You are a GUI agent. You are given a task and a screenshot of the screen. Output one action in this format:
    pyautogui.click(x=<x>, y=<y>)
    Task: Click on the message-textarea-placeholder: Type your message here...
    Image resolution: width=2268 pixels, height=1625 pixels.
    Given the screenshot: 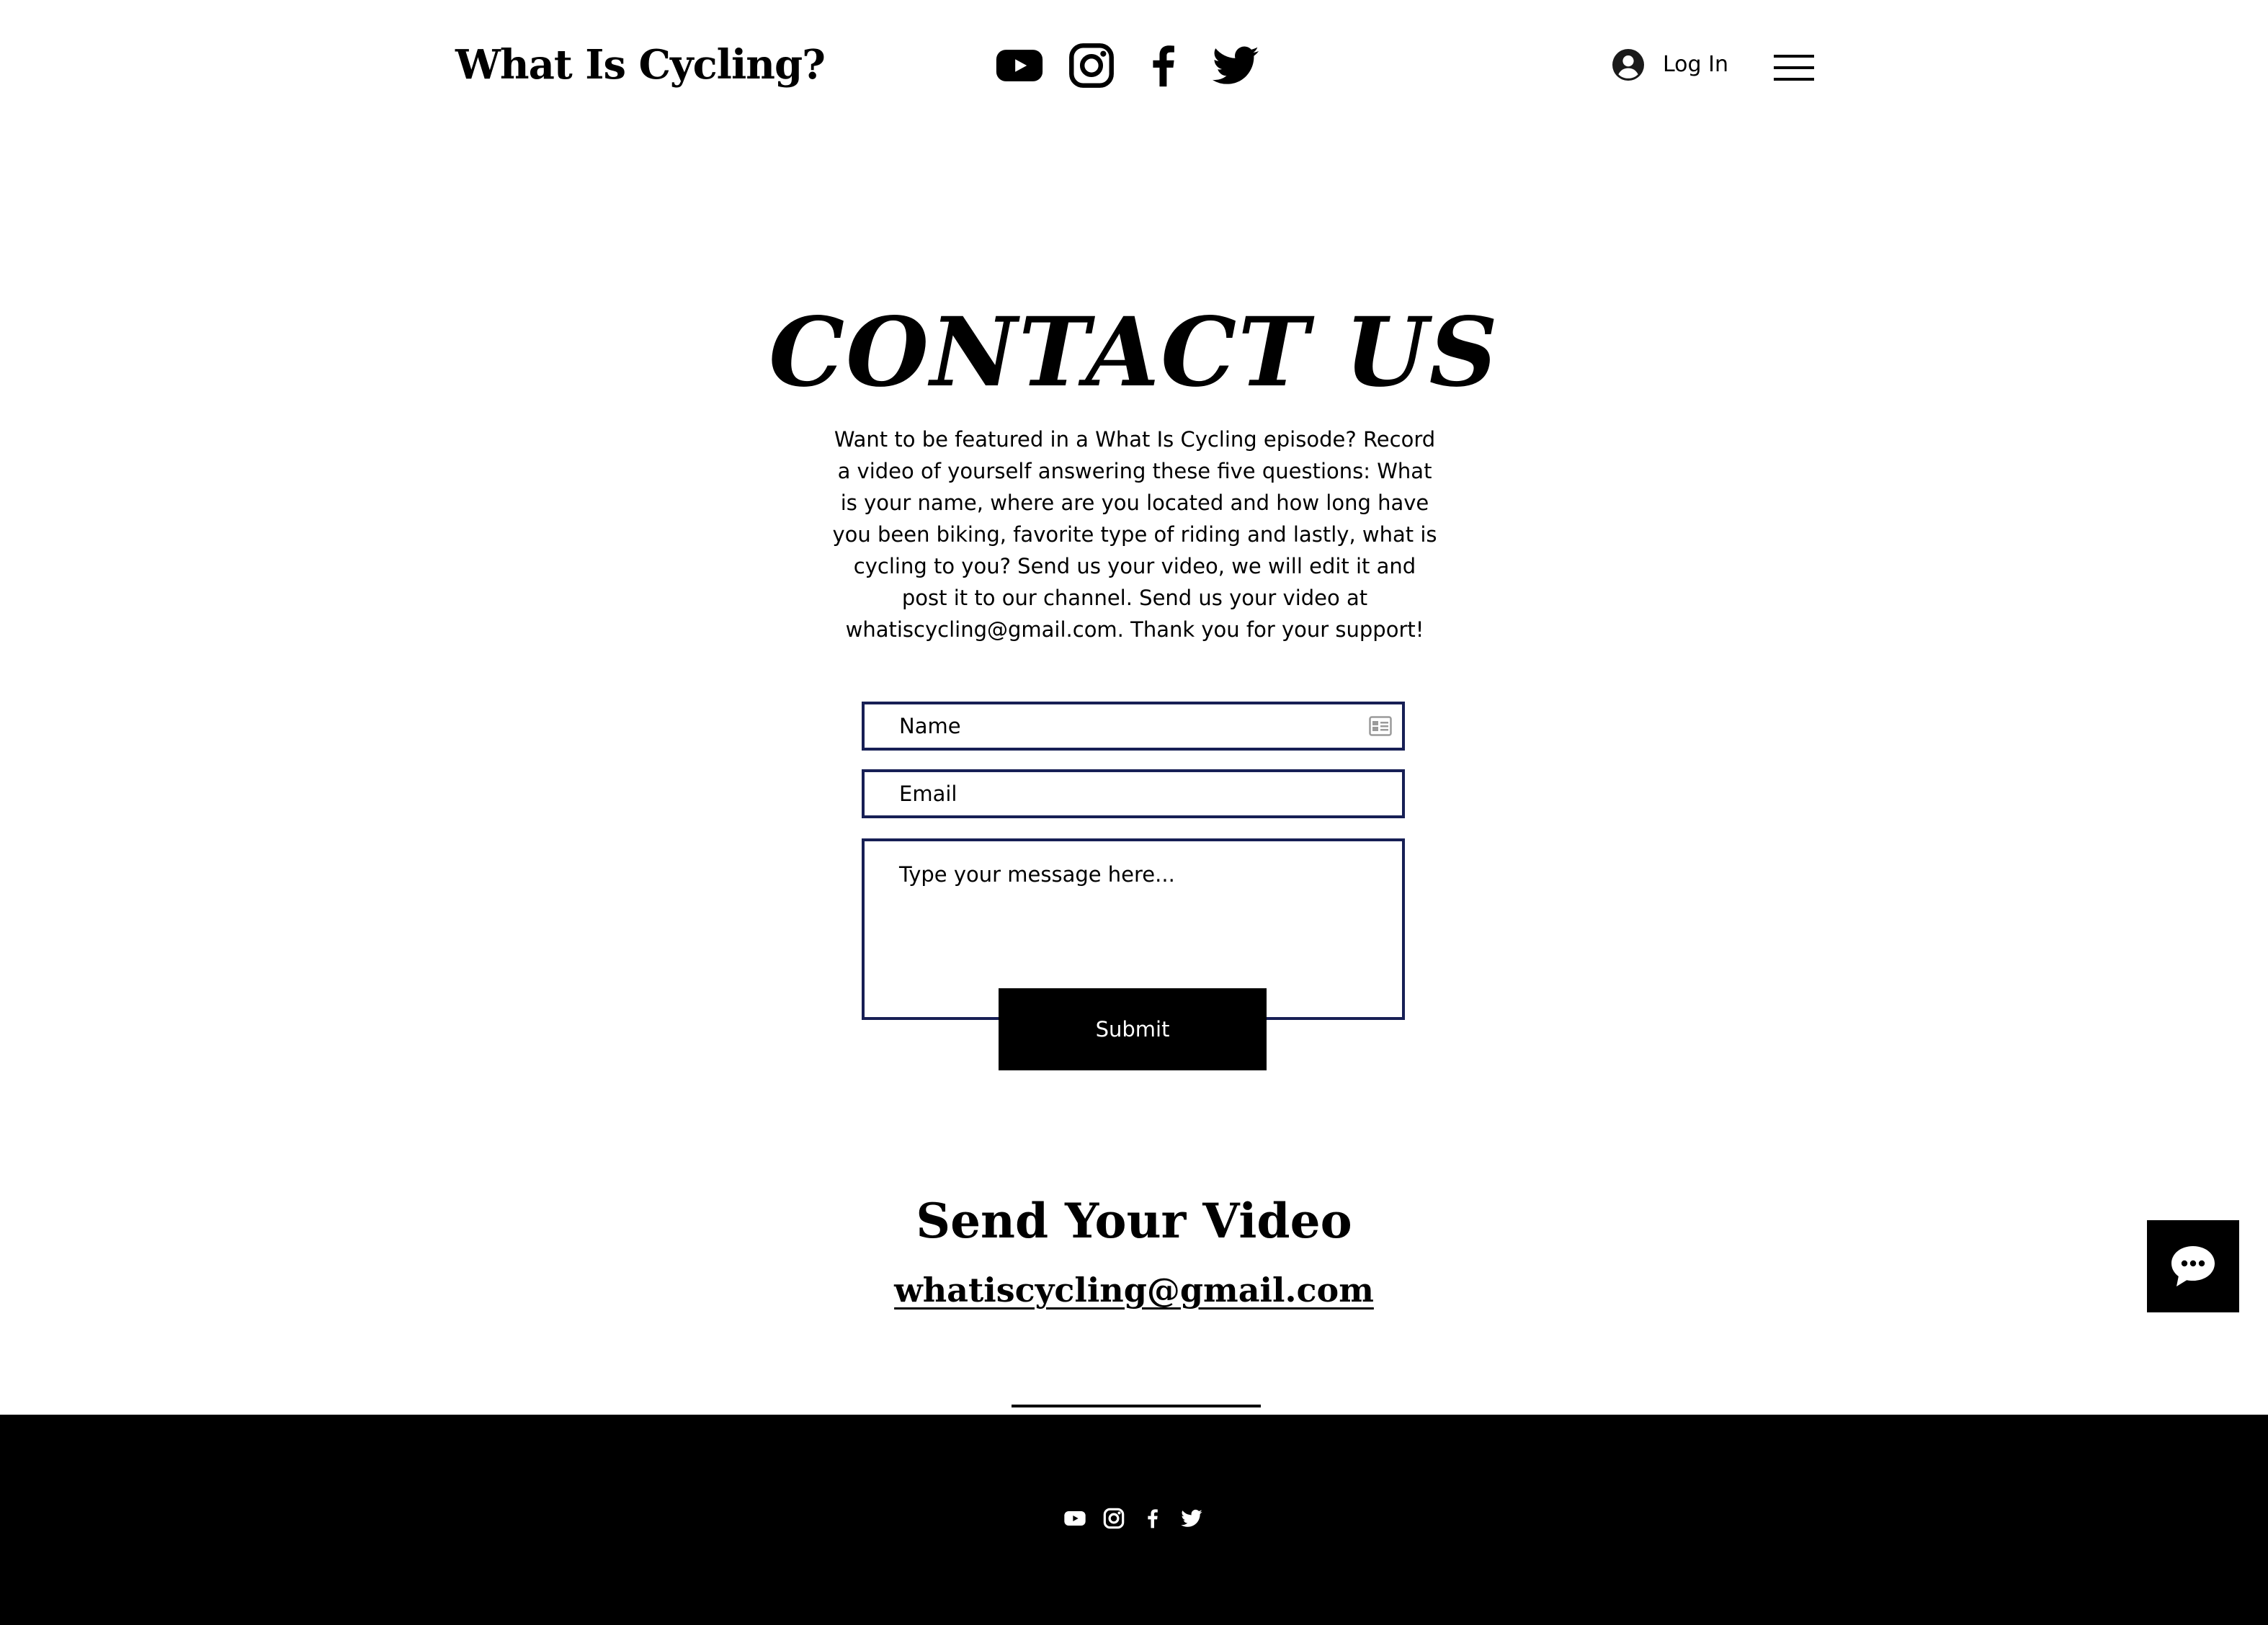 What is the action you would take?
    pyautogui.click(x=1037, y=874)
    